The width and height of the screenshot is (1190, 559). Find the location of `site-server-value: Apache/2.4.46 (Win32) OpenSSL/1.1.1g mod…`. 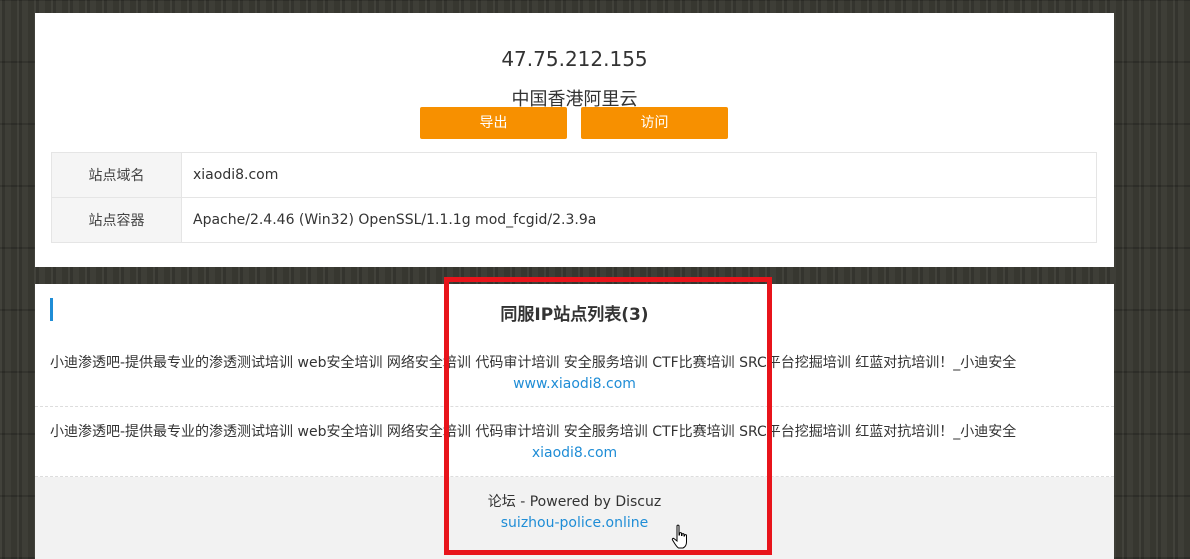

site-server-value: Apache/2.4.46 (Win32) OpenSSL/1.1.1g mod… is located at coordinates (639, 220).